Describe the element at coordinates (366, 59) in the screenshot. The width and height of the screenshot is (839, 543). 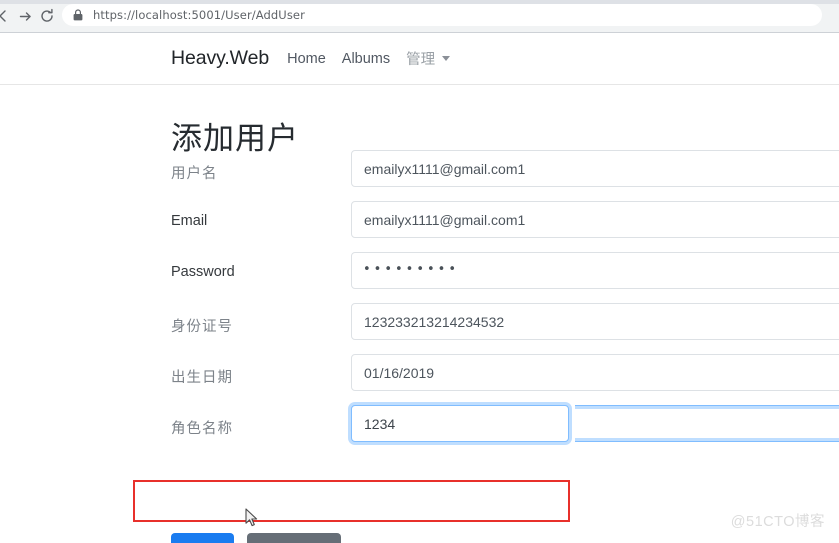
I see `nav-item-albums: Albums` at that location.